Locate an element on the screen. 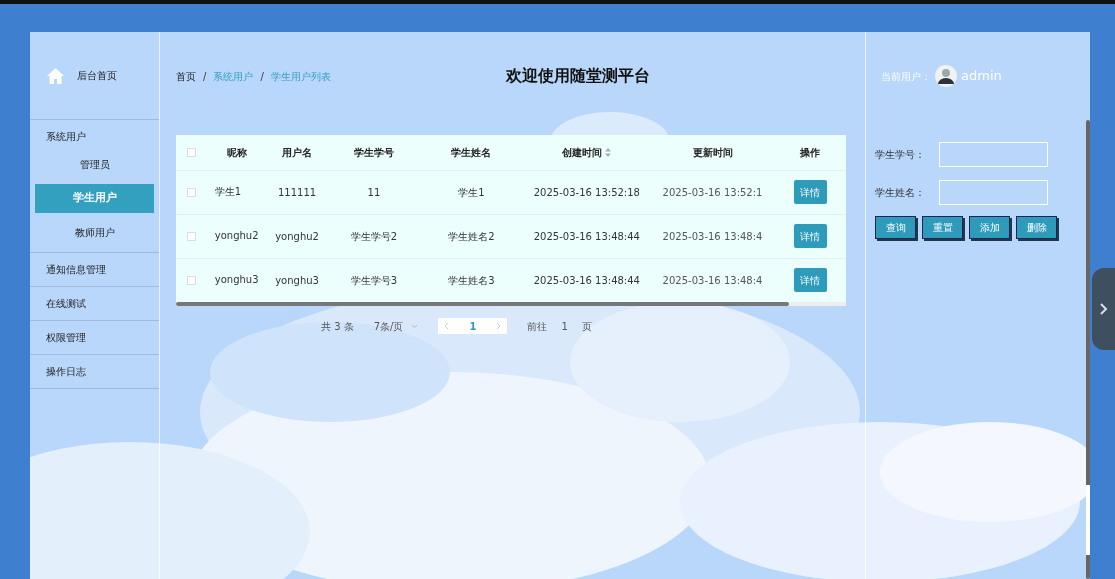 The width and height of the screenshot is (1115, 579). chevron-right-icon is located at coordinates (1103, 309).